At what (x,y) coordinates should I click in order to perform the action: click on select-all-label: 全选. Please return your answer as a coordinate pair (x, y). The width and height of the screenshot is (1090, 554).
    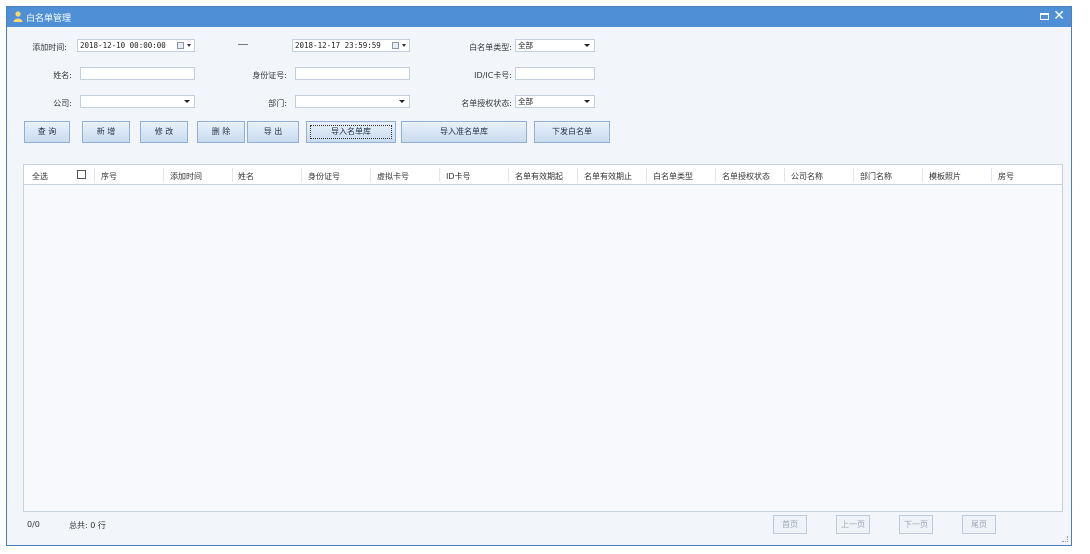
    Looking at the image, I should click on (40, 176).